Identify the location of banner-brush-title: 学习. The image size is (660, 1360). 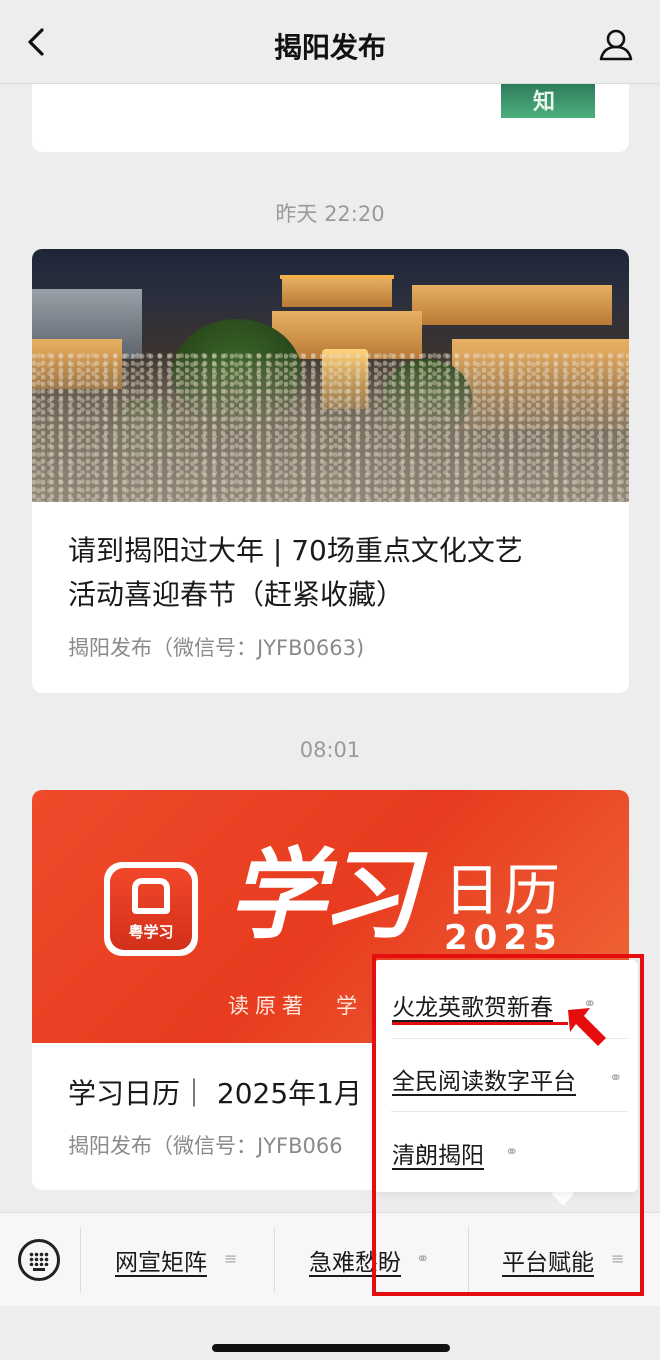
(323, 895).